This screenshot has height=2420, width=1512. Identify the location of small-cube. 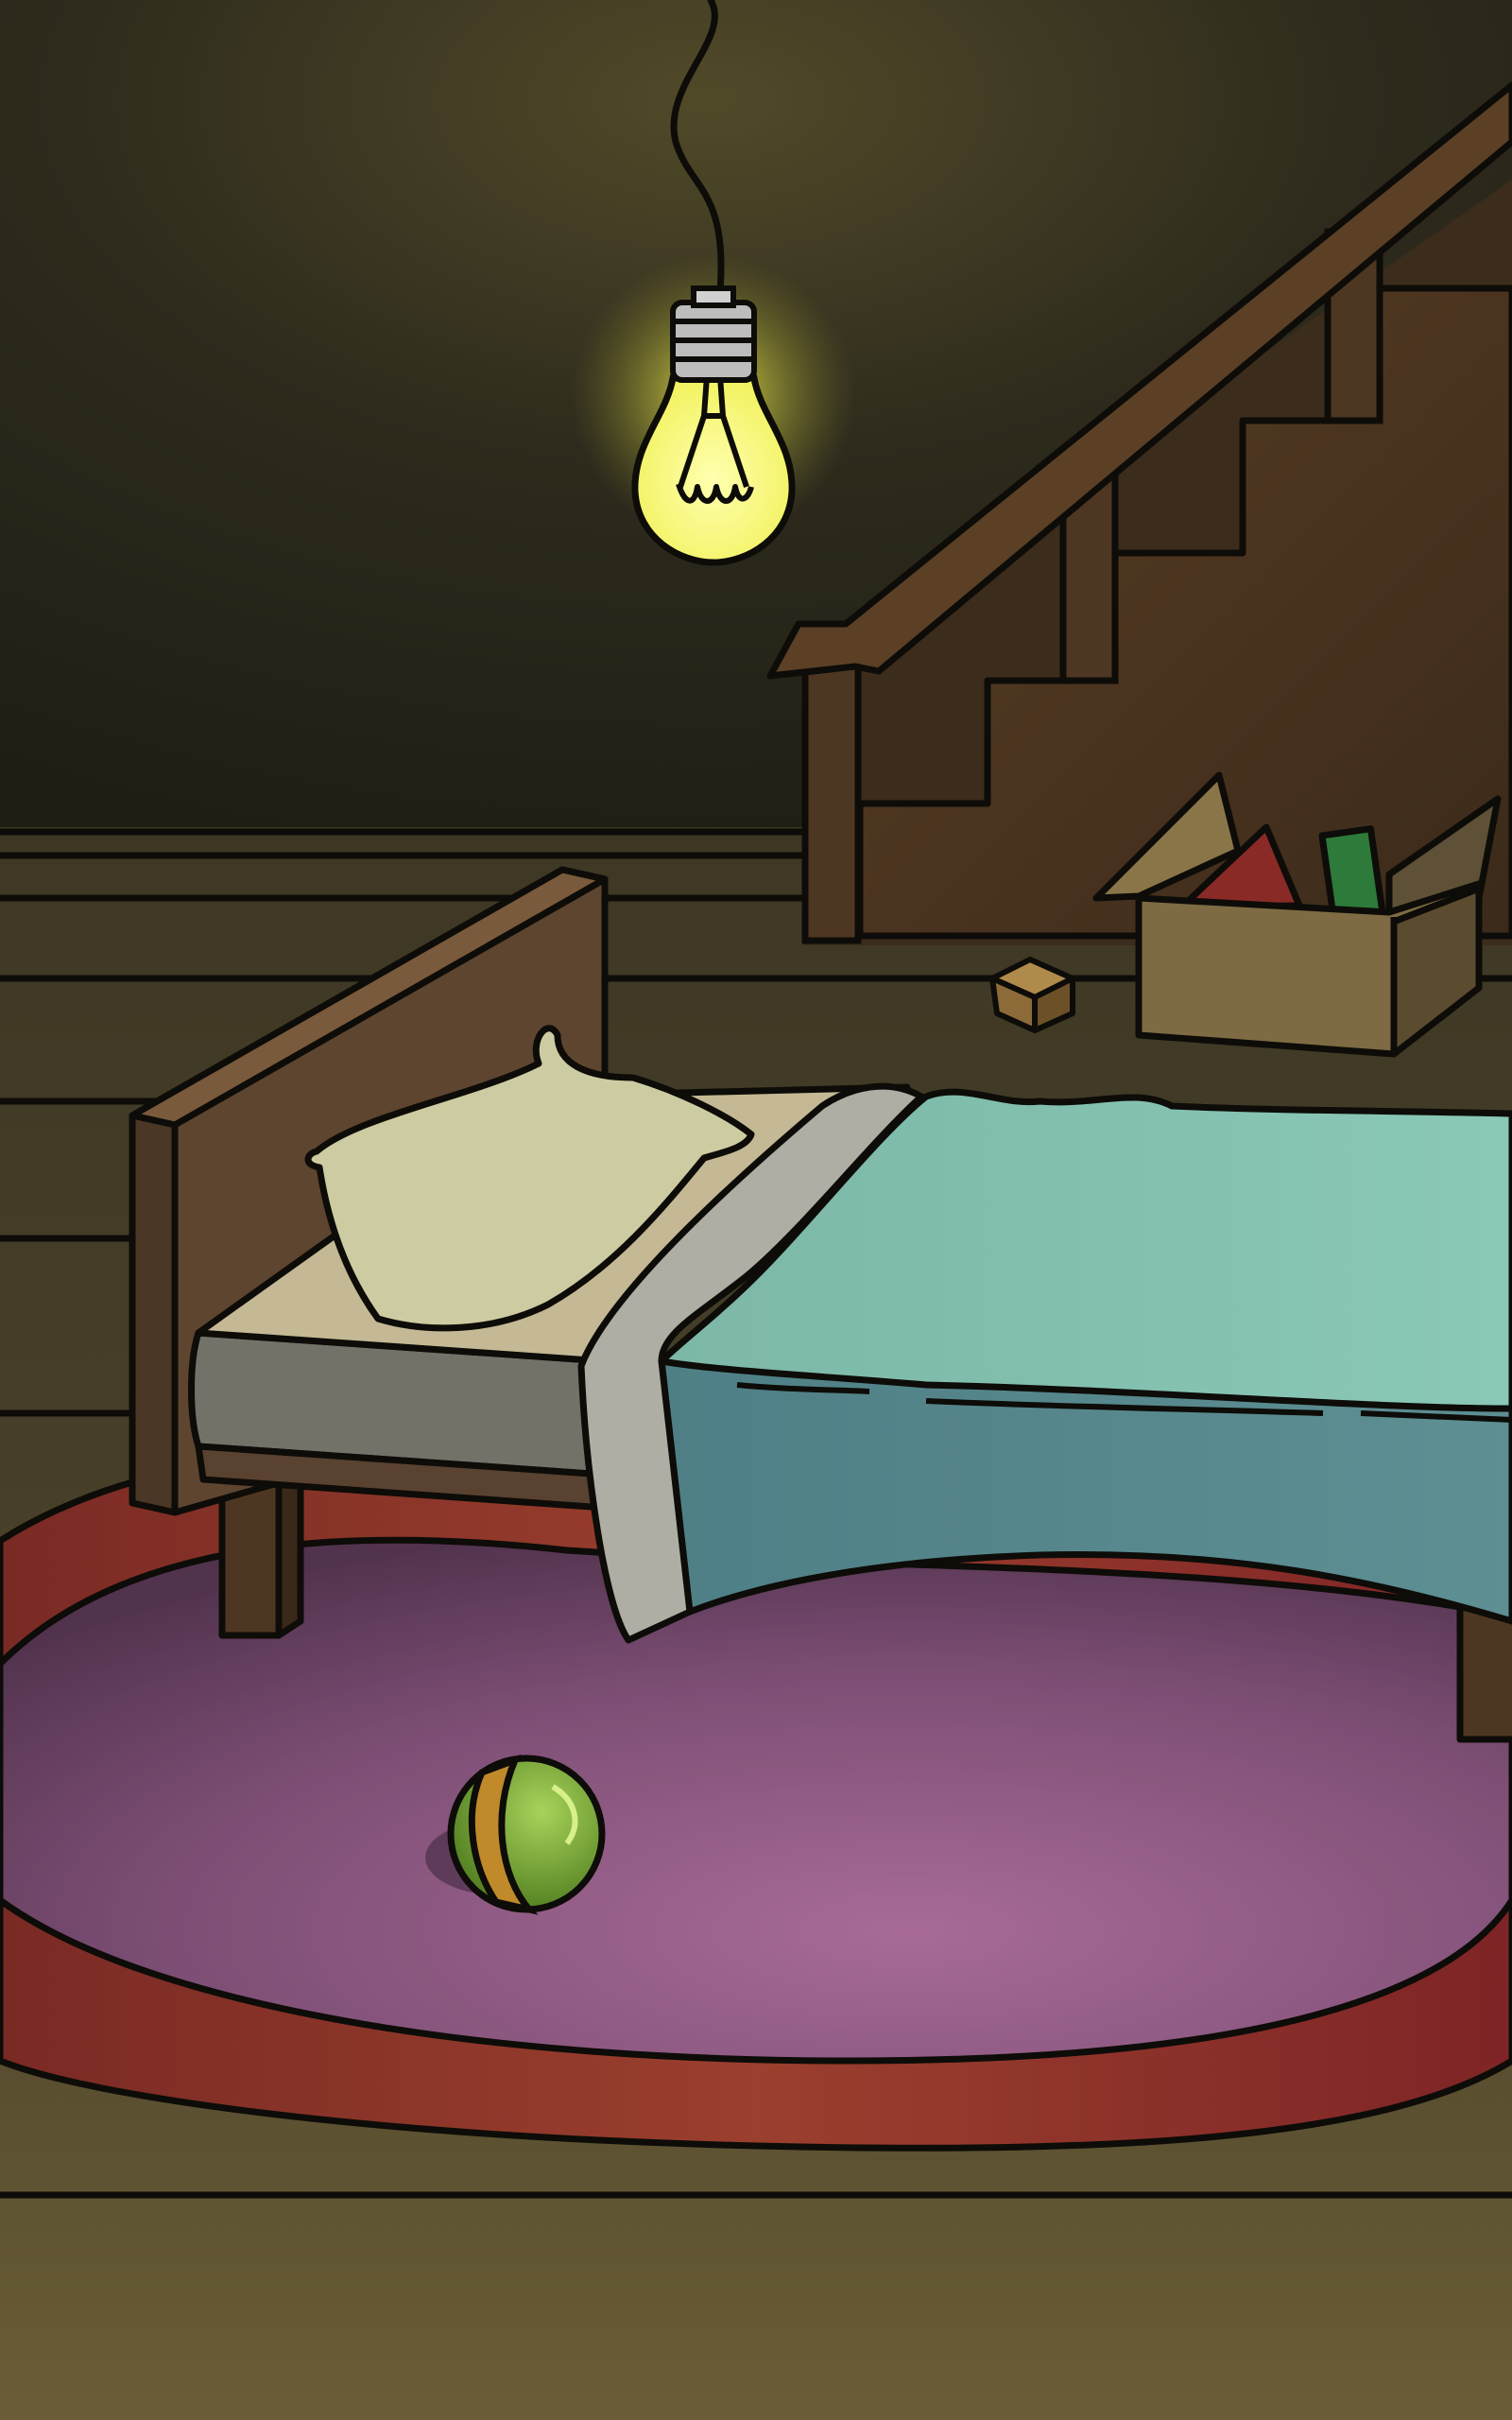
(1032, 995).